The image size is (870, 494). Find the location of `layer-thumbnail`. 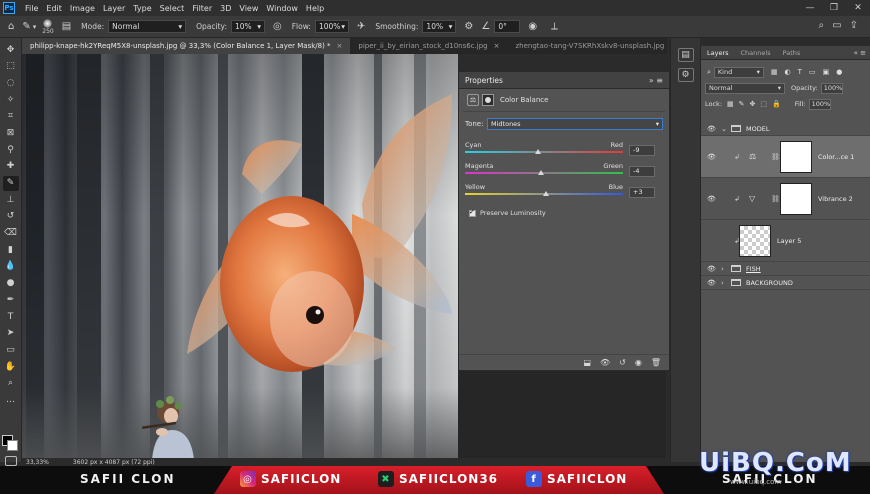

layer-thumbnail is located at coordinates (755, 240).